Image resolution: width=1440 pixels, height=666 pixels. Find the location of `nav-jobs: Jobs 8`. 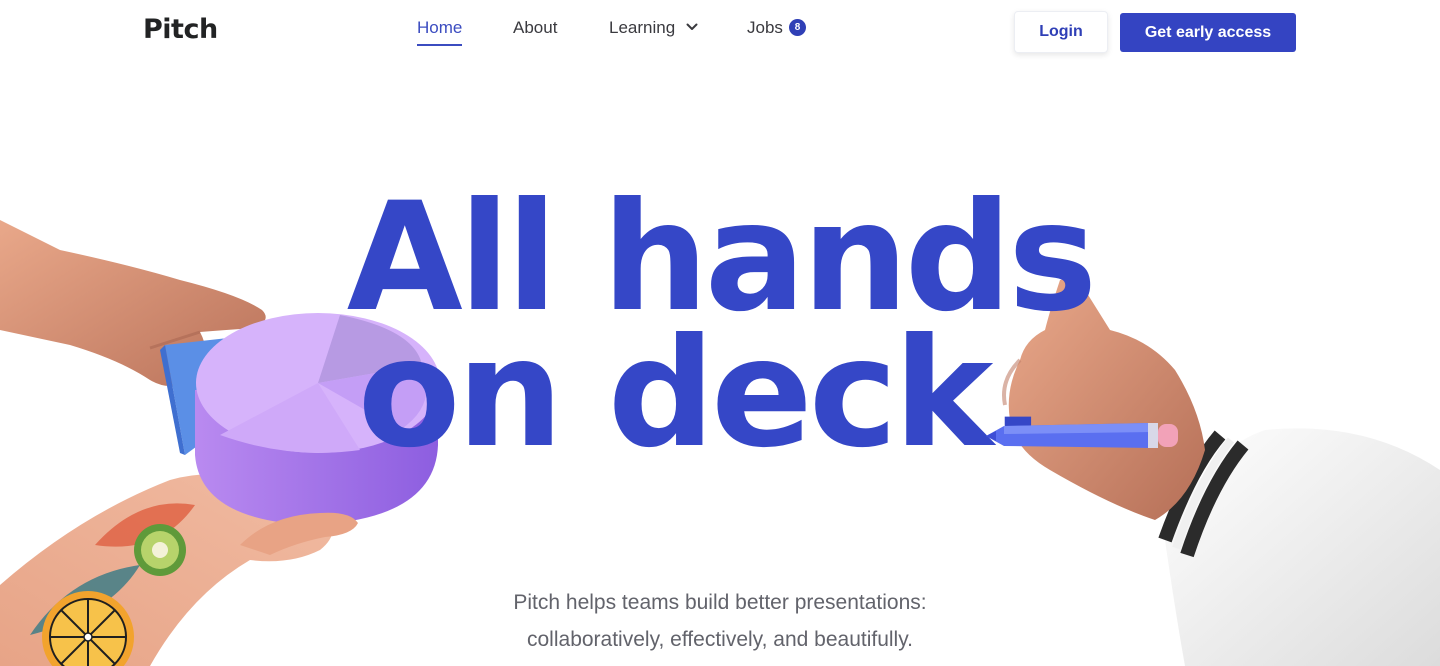

nav-jobs: Jobs 8 is located at coordinates (776, 28).